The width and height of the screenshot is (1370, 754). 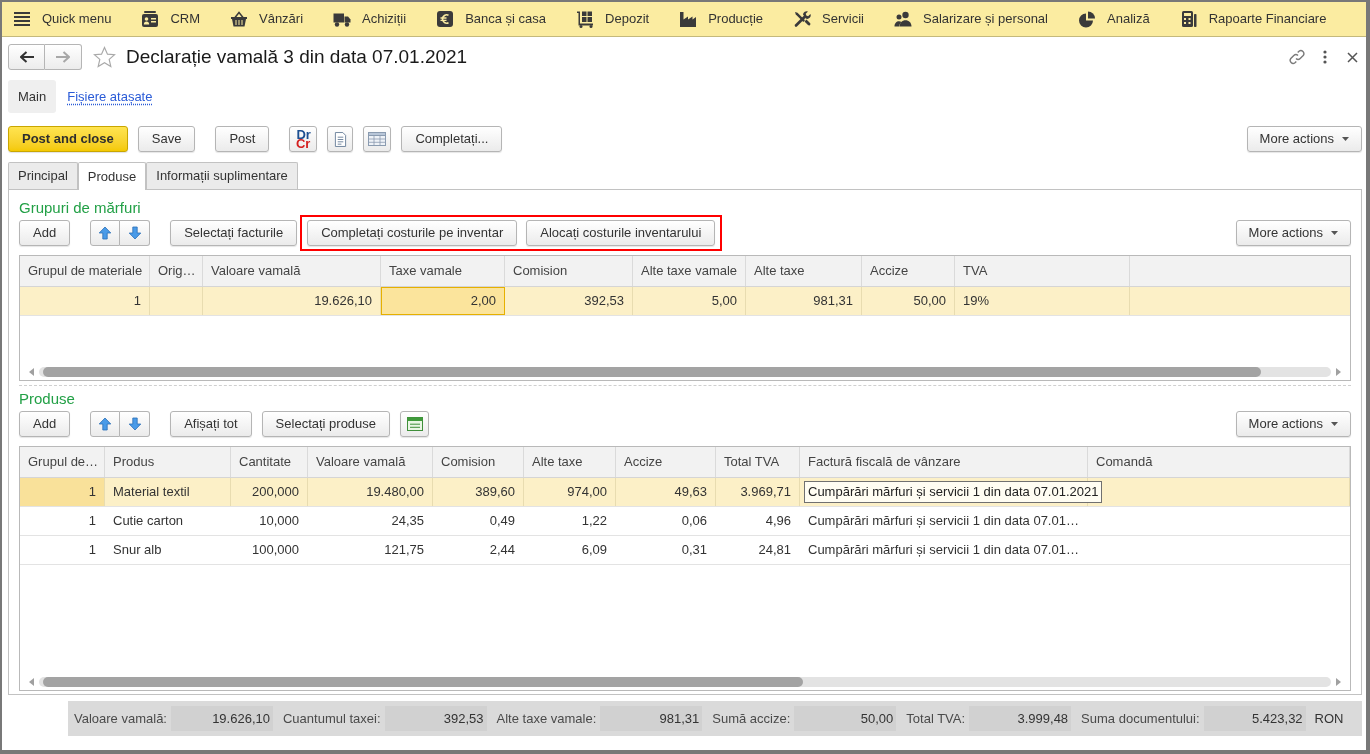 What do you see at coordinates (412, 233) in the screenshot?
I see `toolbar-button: Completați costurile pe inventar` at bounding box center [412, 233].